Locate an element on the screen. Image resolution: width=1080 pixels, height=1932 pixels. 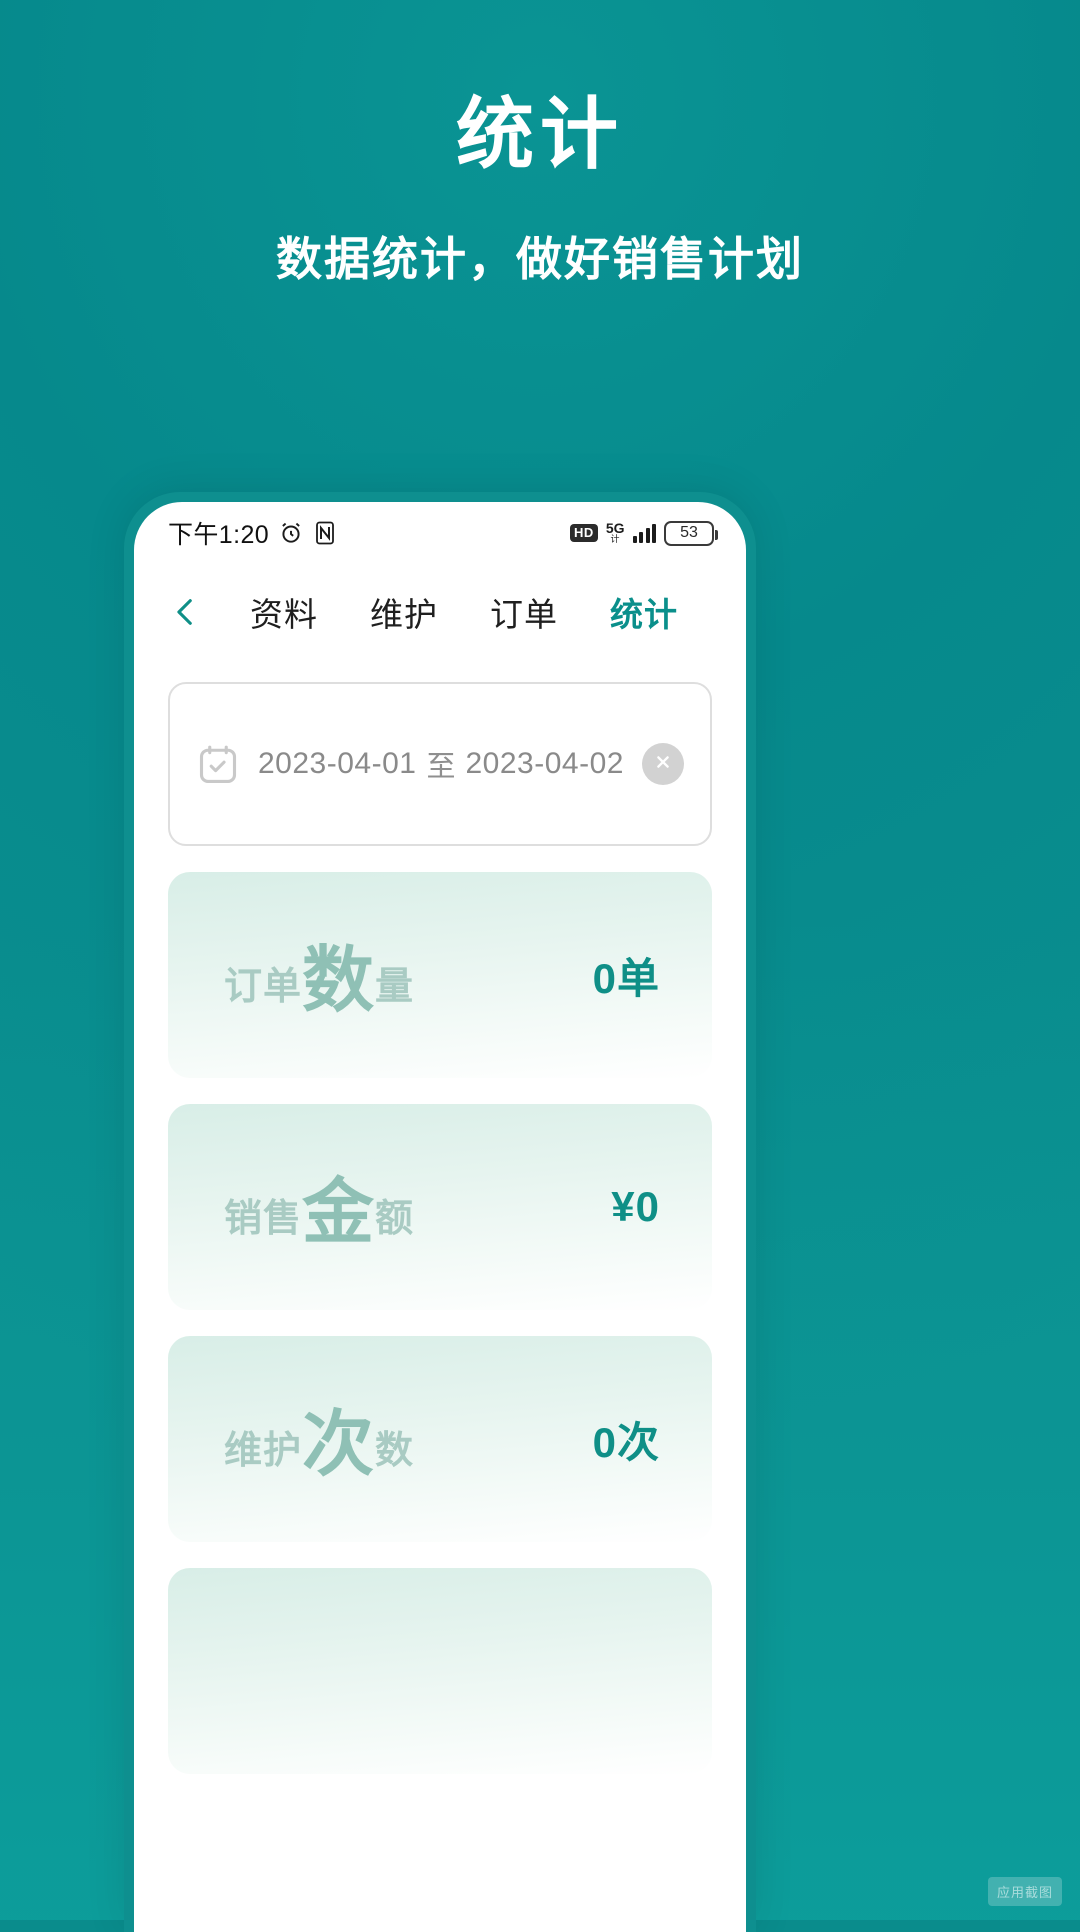
stat-card-order-count: 订单 数 量 0单 is located at coordinates (440, 975).